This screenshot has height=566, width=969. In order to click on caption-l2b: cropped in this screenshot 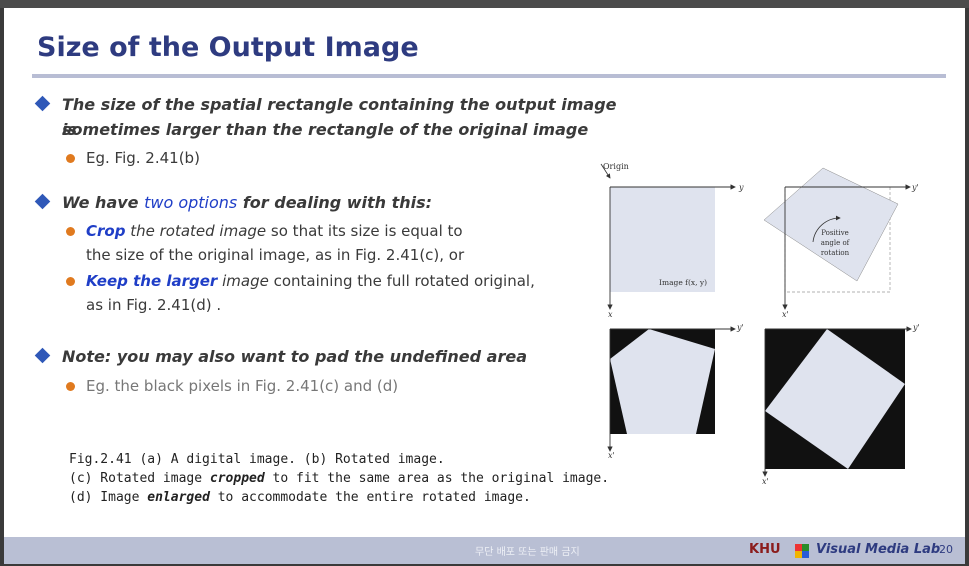, I will do `click(237, 478)`.